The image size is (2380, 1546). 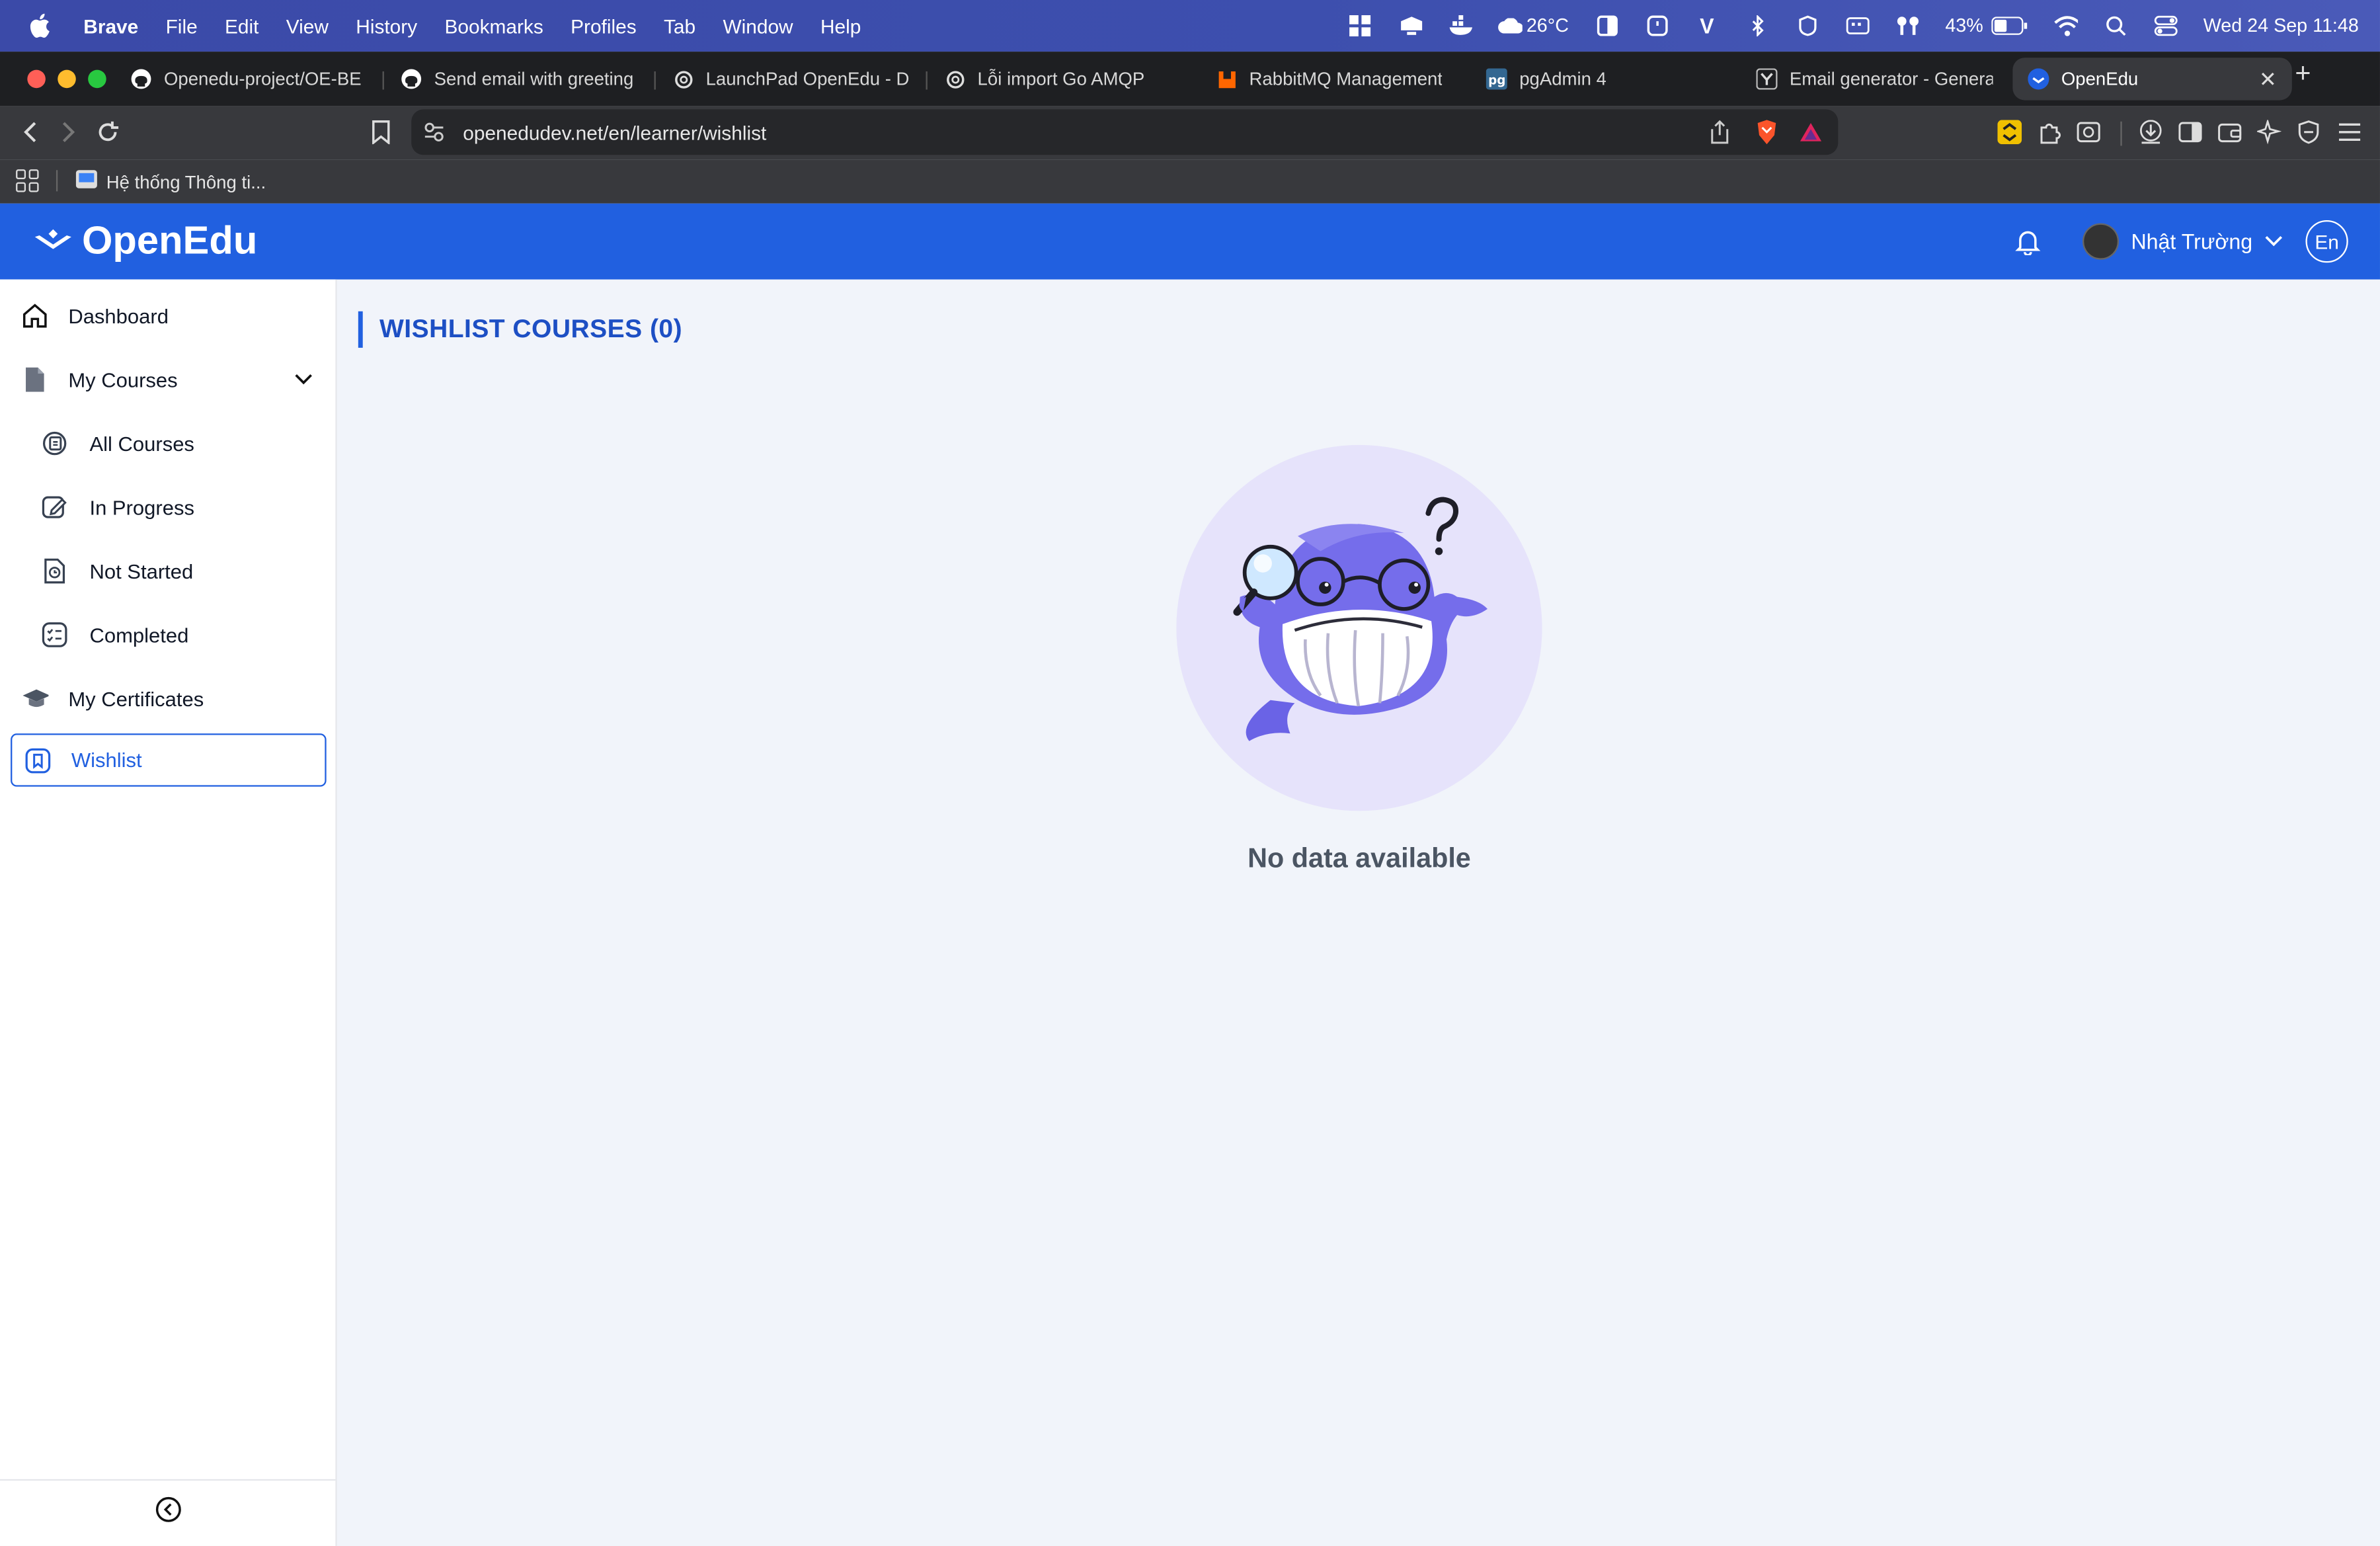 What do you see at coordinates (790, 79) in the screenshot?
I see `browser-tab: LaunchPad OpenEdu - Dịch` at bounding box center [790, 79].